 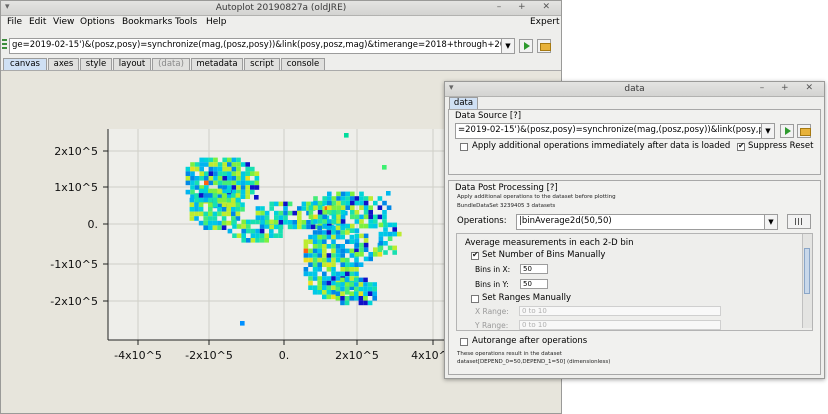 I want to click on tab-axes: axes, so click(x=63, y=64).